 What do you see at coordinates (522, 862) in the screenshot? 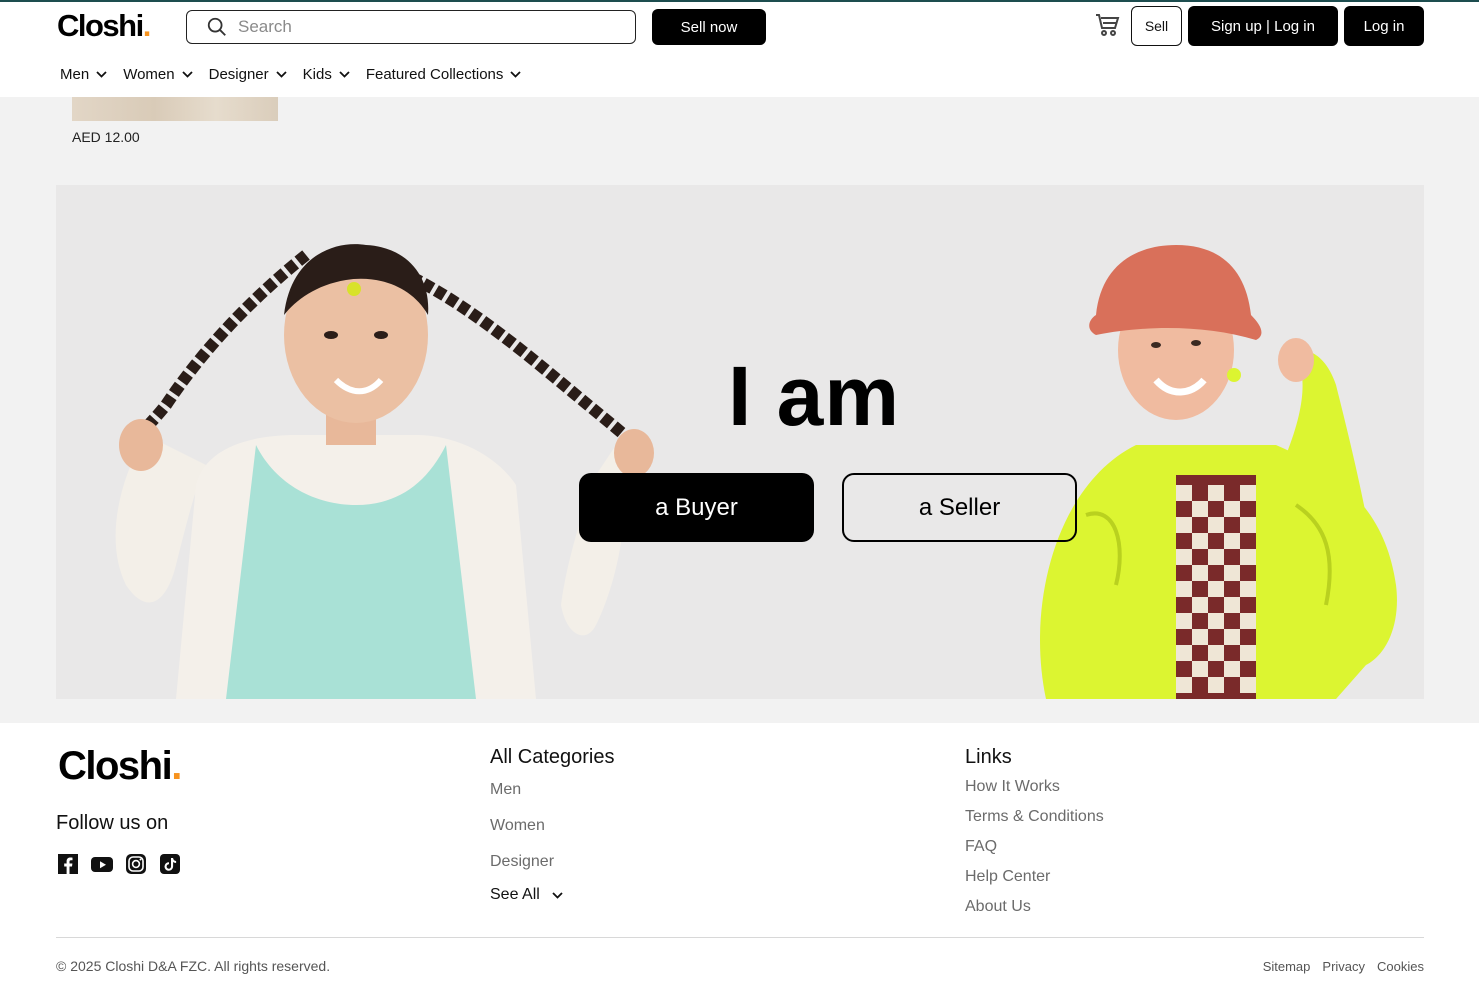
I see `footer-category-designer: Designer` at bounding box center [522, 862].